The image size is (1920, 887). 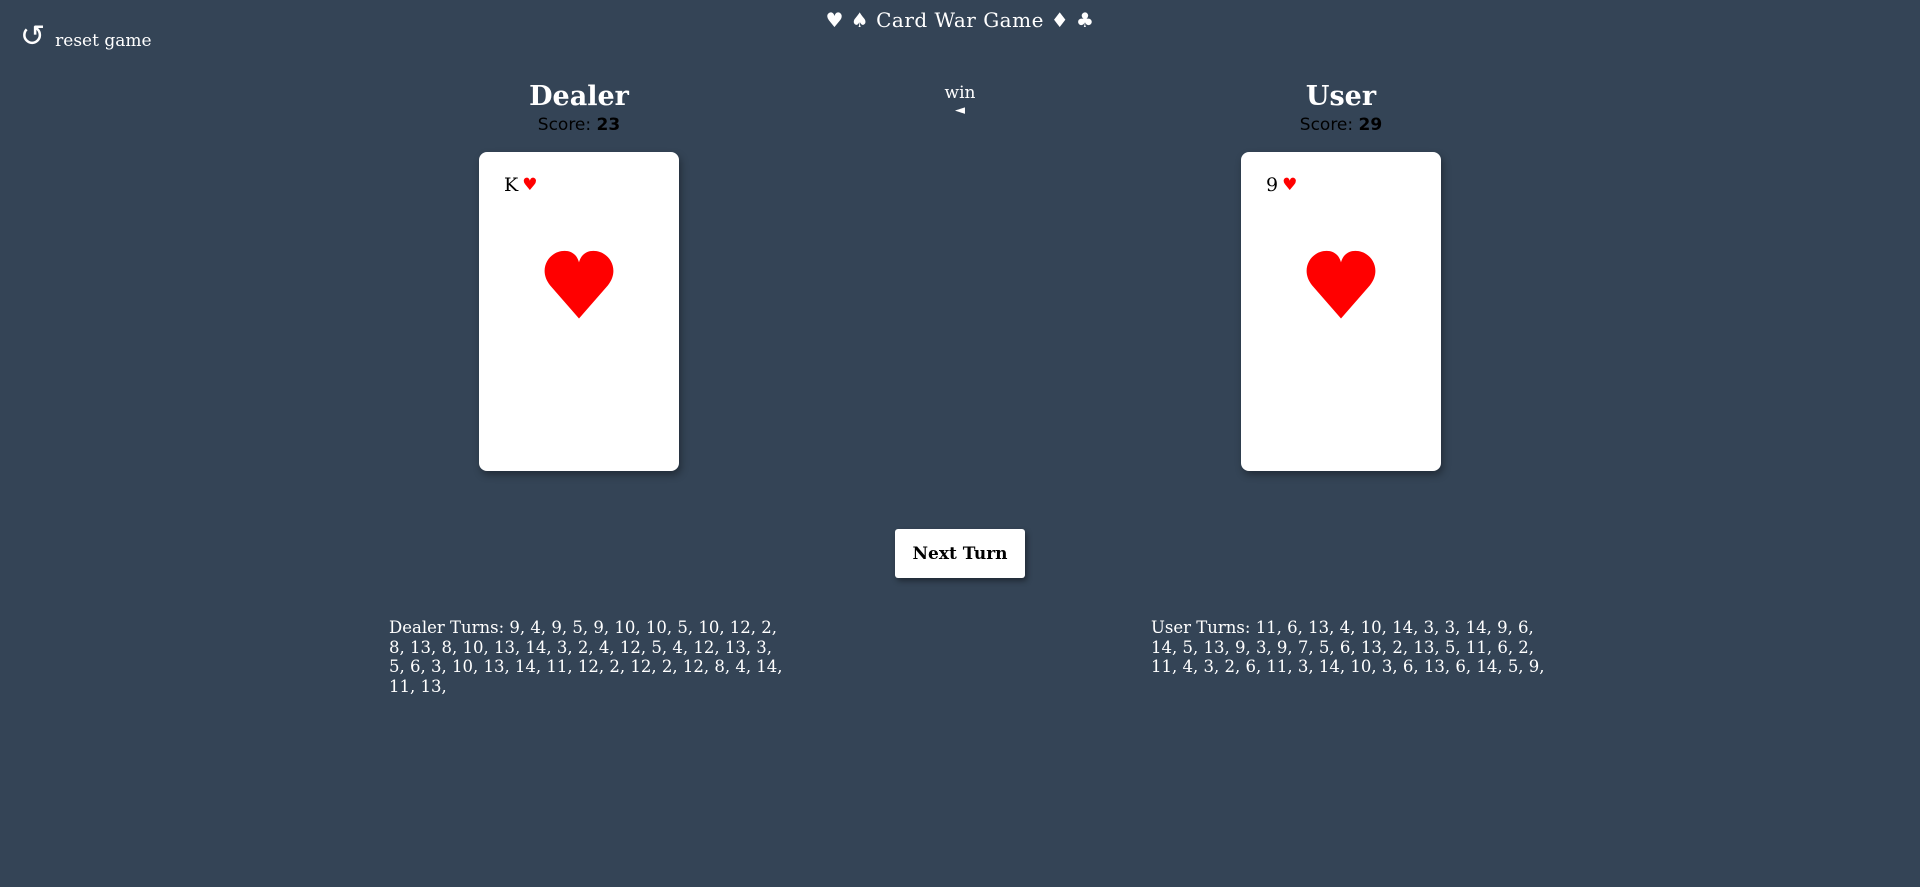 What do you see at coordinates (608, 125) in the screenshot?
I see `dealer-score-value: 23` at bounding box center [608, 125].